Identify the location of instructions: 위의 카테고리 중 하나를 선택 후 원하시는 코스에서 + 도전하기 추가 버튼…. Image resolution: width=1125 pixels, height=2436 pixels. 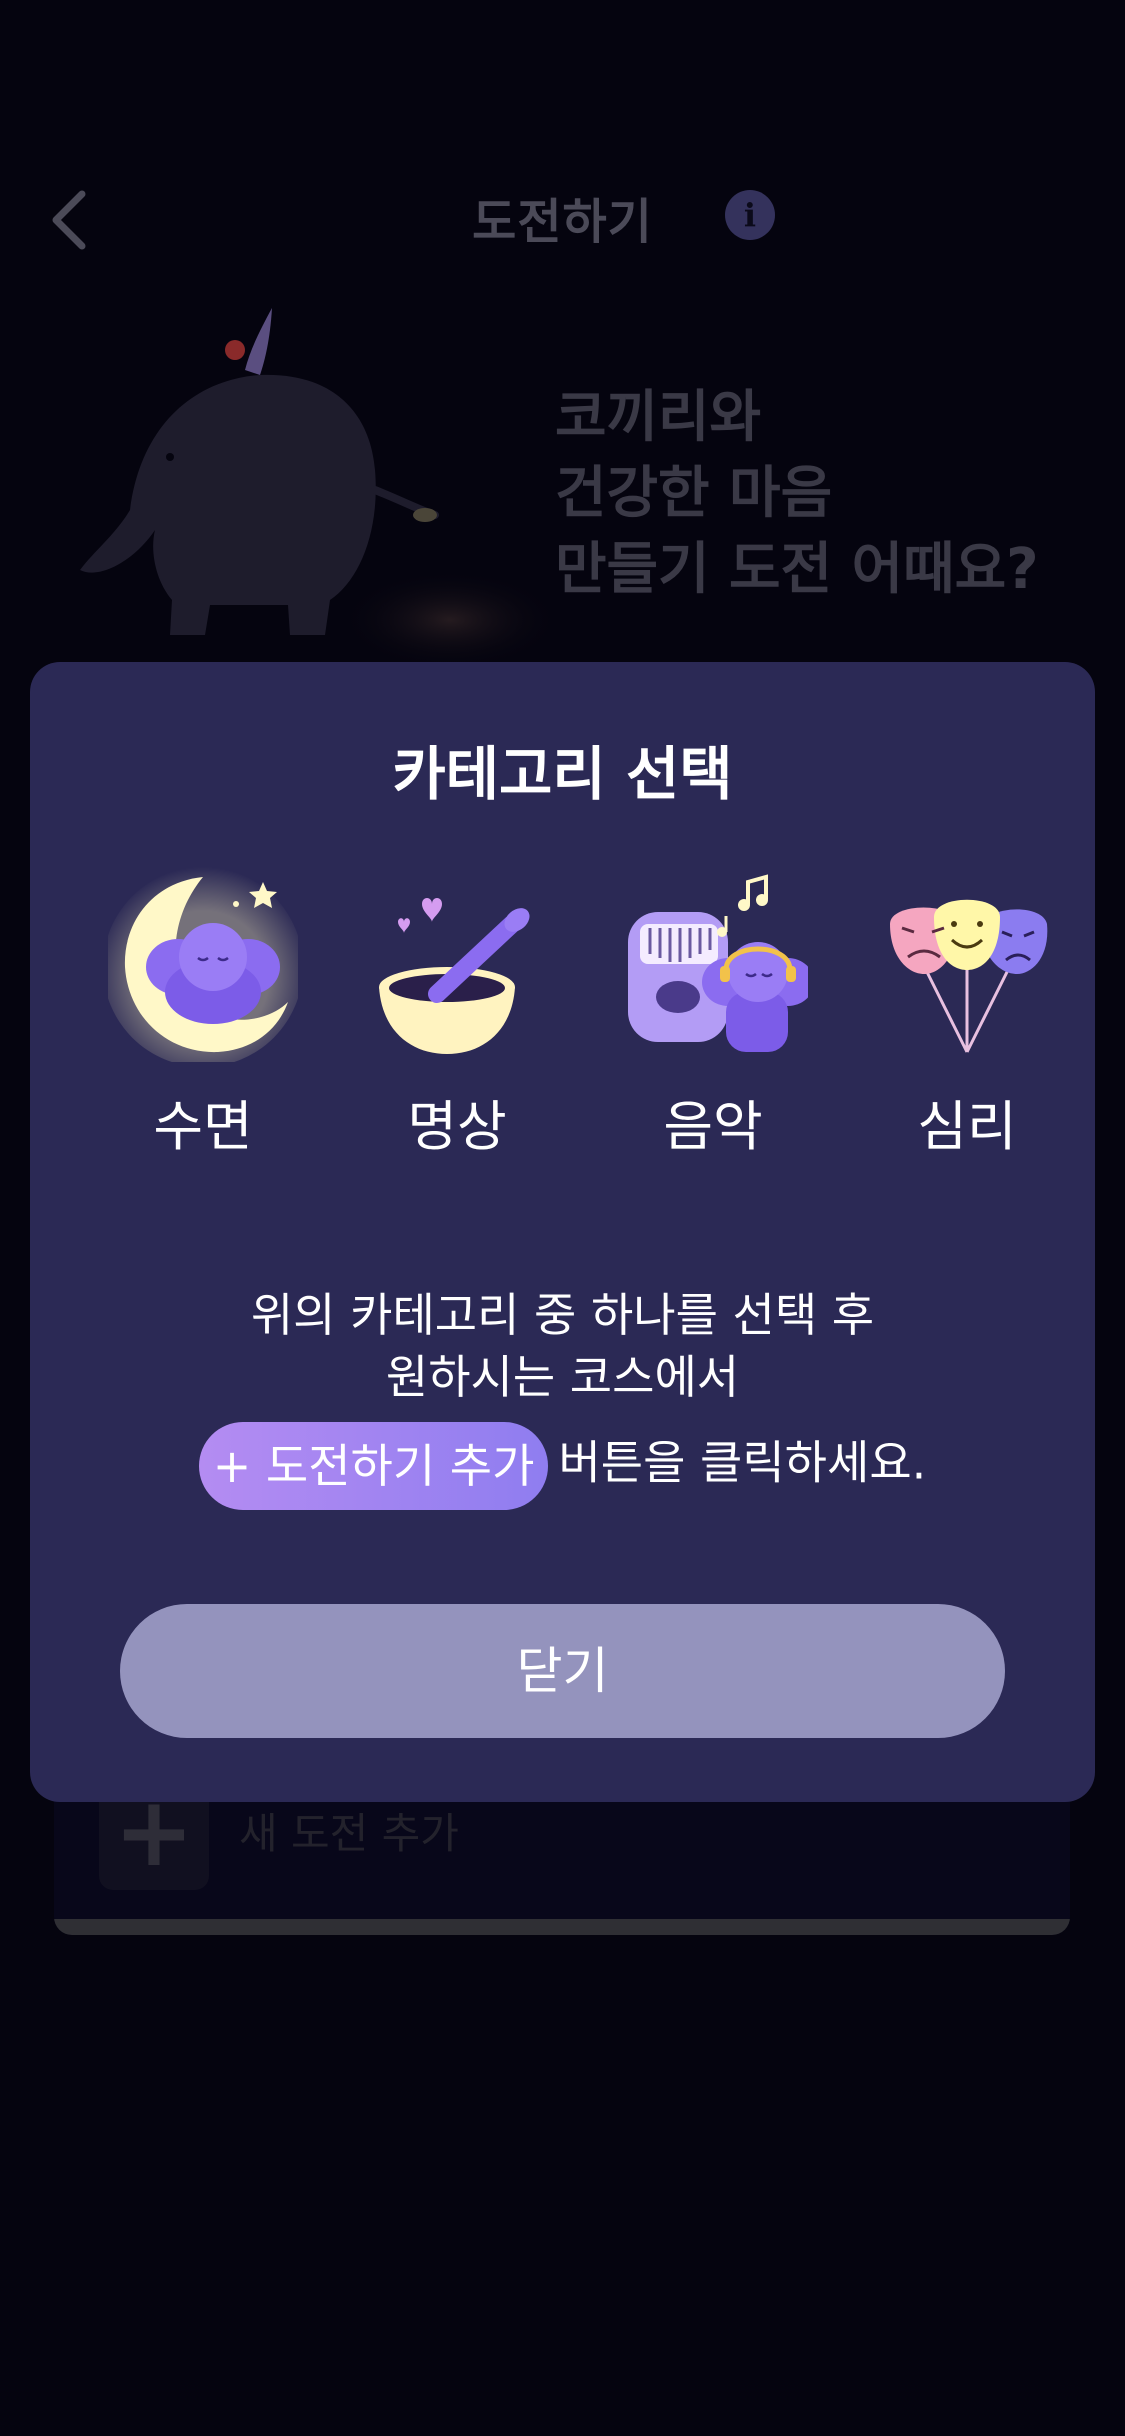
(562, 1397).